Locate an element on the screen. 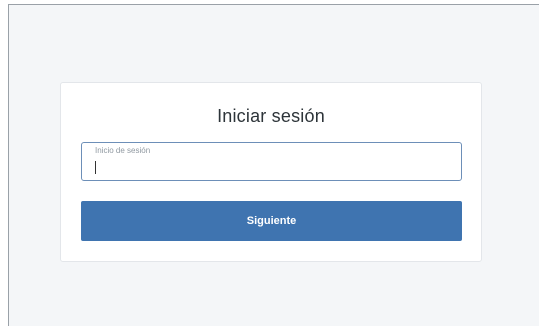  login-input is located at coordinates (271, 167).